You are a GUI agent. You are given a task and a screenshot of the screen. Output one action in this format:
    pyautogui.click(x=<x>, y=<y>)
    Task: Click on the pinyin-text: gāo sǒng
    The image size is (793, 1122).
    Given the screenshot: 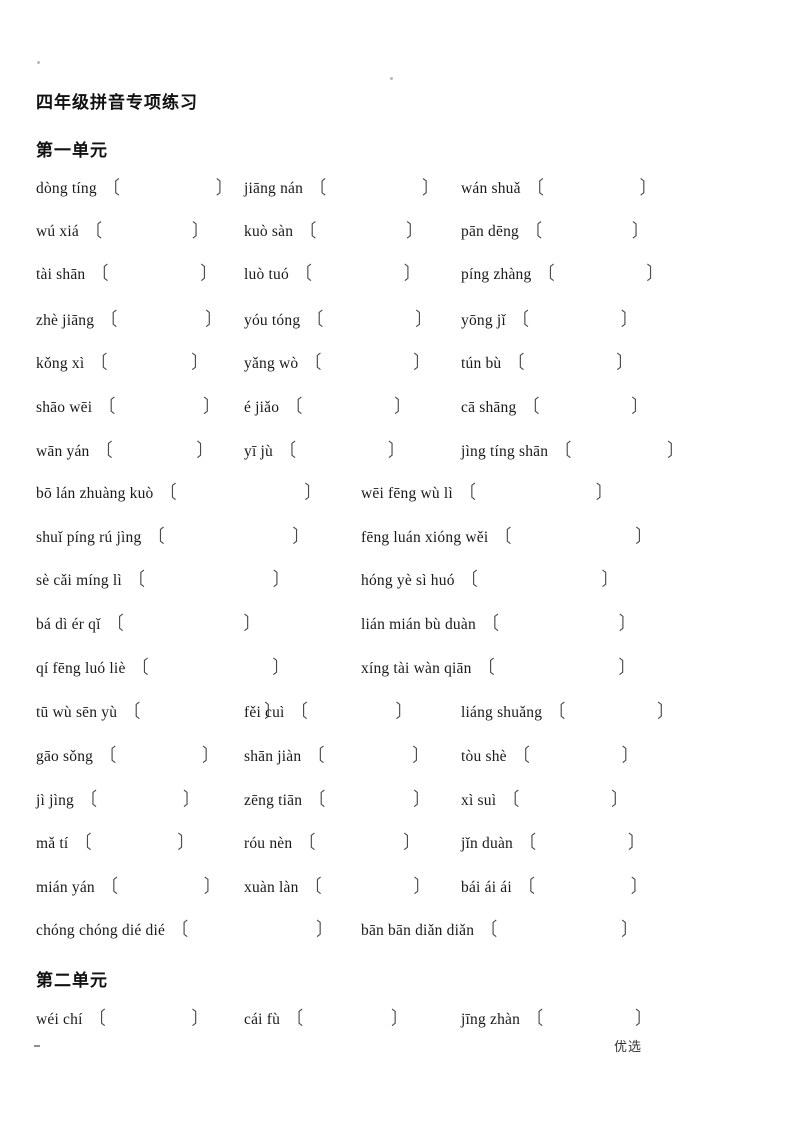 What is the action you would take?
    pyautogui.click(x=65, y=756)
    